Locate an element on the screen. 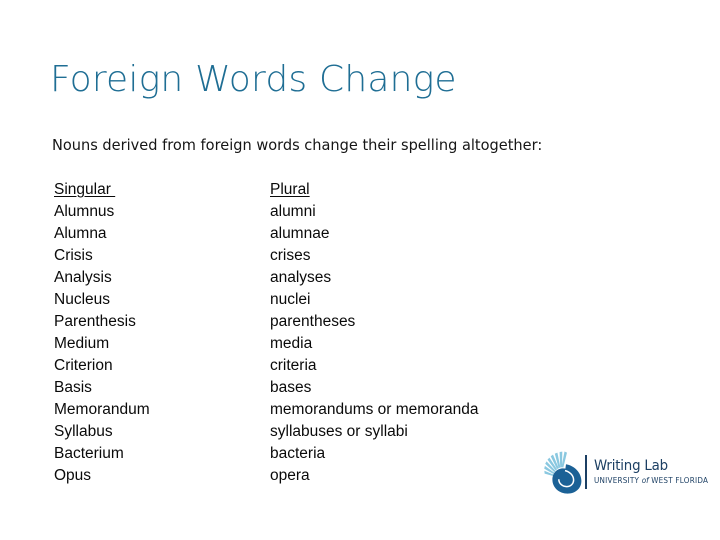 The height and width of the screenshot is (540, 720). table-row: Crisis crises is located at coordinates (334, 256).